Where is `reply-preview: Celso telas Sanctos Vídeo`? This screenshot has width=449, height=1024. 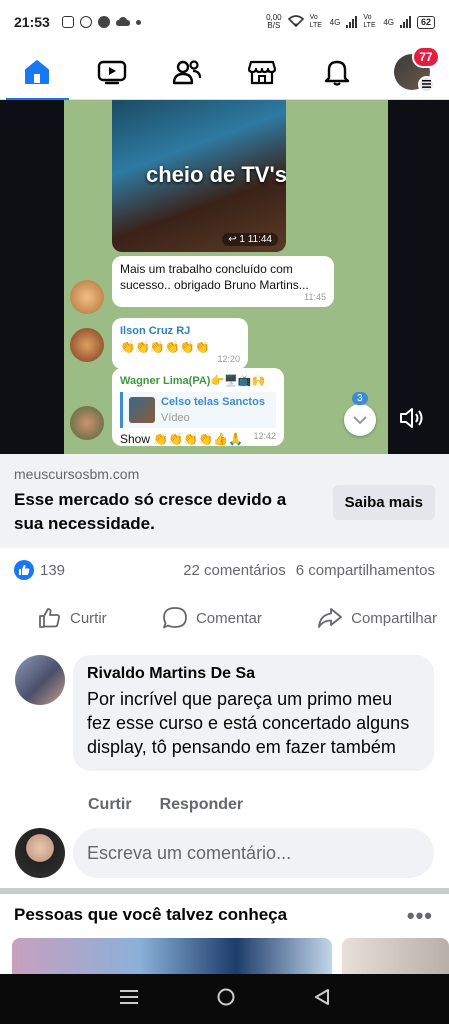 reply-preview: Celso telas Sanctos Vídeo is located at coordinates (198, 410).